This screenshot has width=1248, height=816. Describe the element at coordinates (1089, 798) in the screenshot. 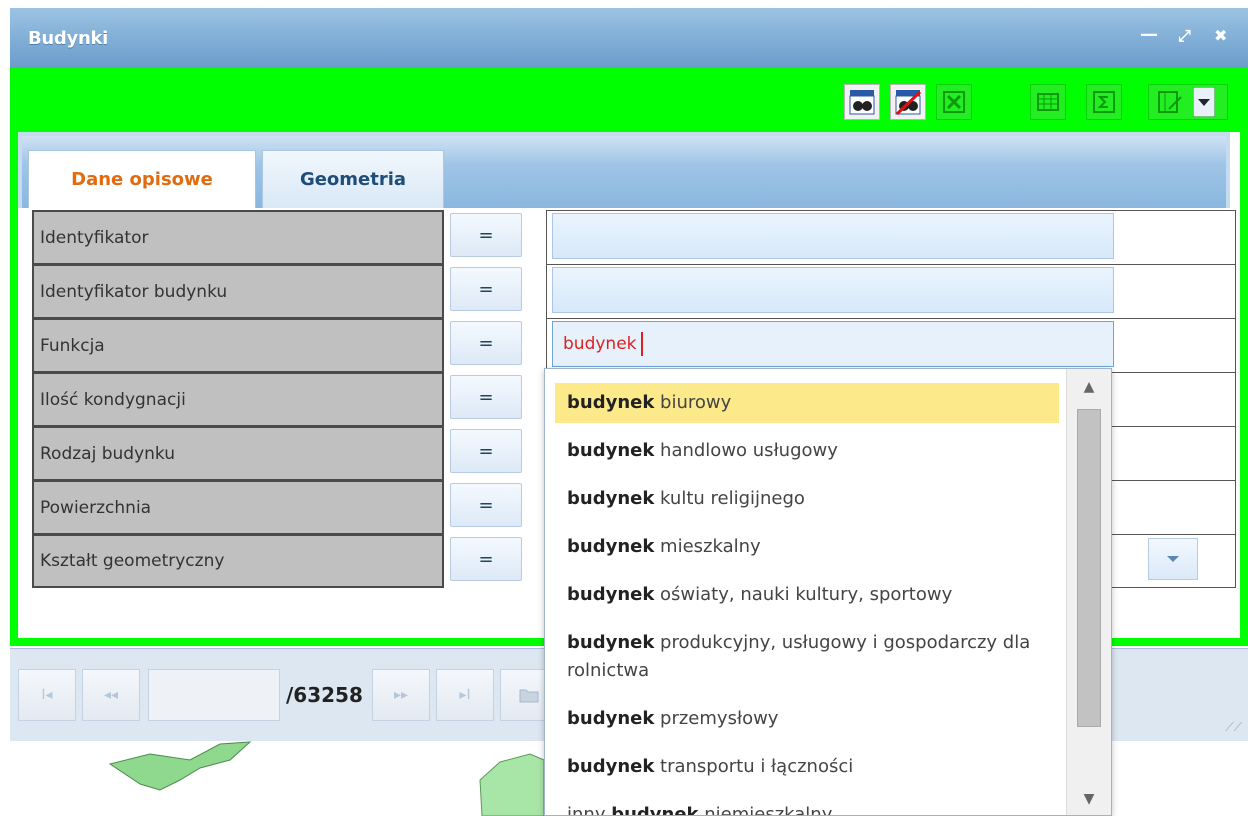

I see `scroll-down-icon: ▼` at that location.